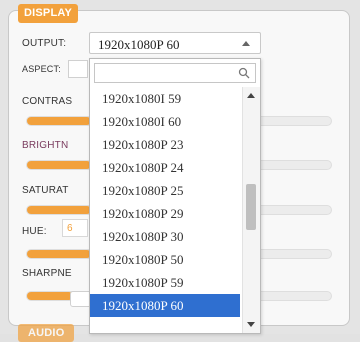 Image resolution: width=360 pixels, height=342 pixels. Describe the element at coordinates (165, 213) in the screenshot. I see `dropdown-option: 1920x1080P 29` at that location.